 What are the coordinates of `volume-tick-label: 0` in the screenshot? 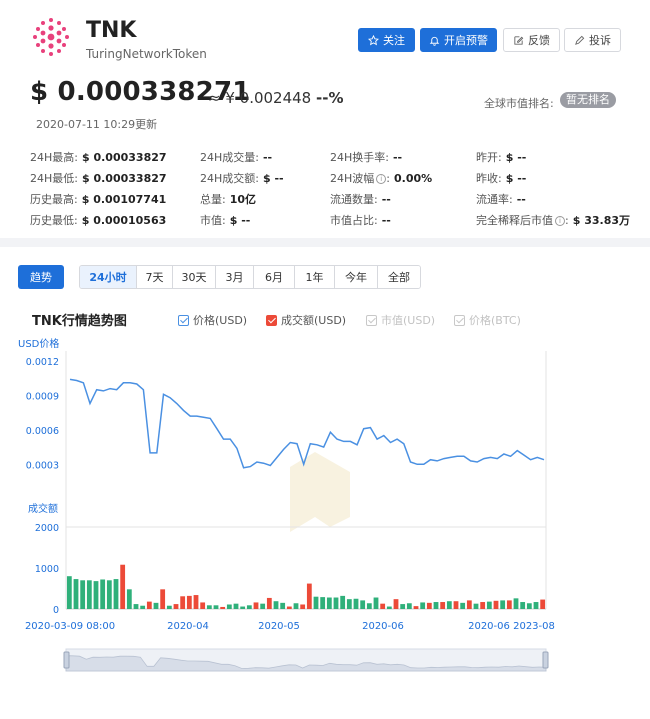 It's located at (56, 610).